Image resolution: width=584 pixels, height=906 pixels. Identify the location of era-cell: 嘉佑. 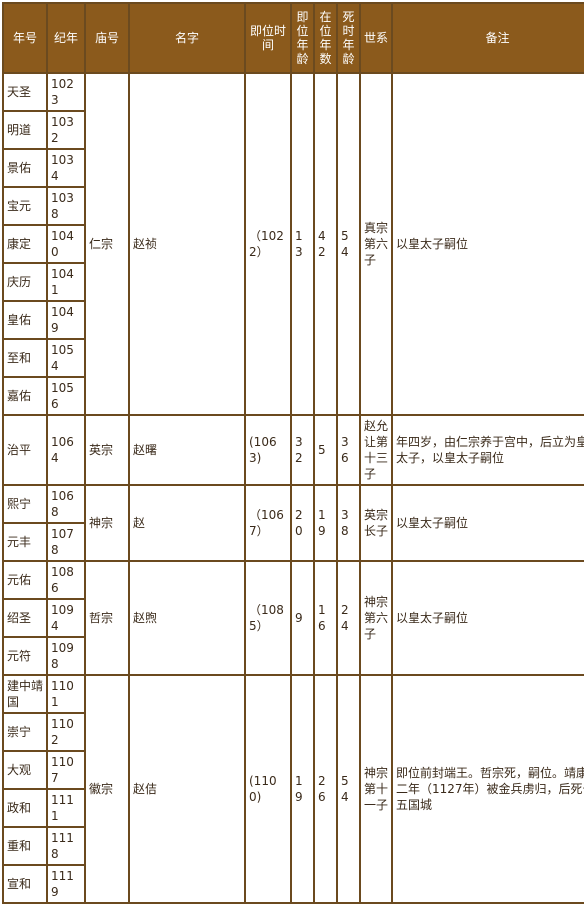
(25, 396).